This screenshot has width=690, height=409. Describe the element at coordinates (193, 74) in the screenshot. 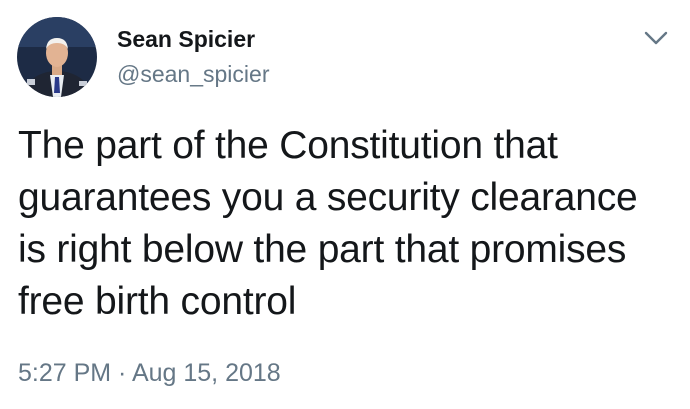

I see `author-handle: @sean_spicier` at that location.